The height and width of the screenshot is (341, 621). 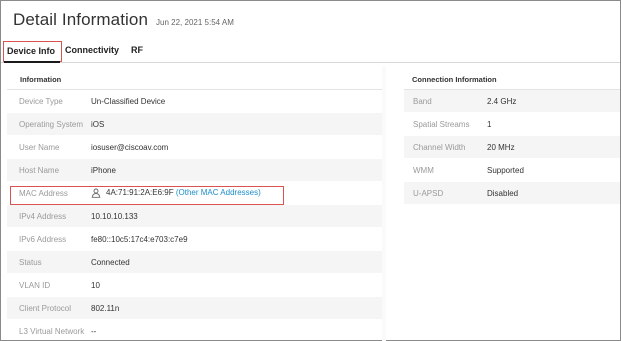 What do you see at coordinates (39, 147) in the screenshot?
I see `row-label: User Name` at bounding box center [39, 147].